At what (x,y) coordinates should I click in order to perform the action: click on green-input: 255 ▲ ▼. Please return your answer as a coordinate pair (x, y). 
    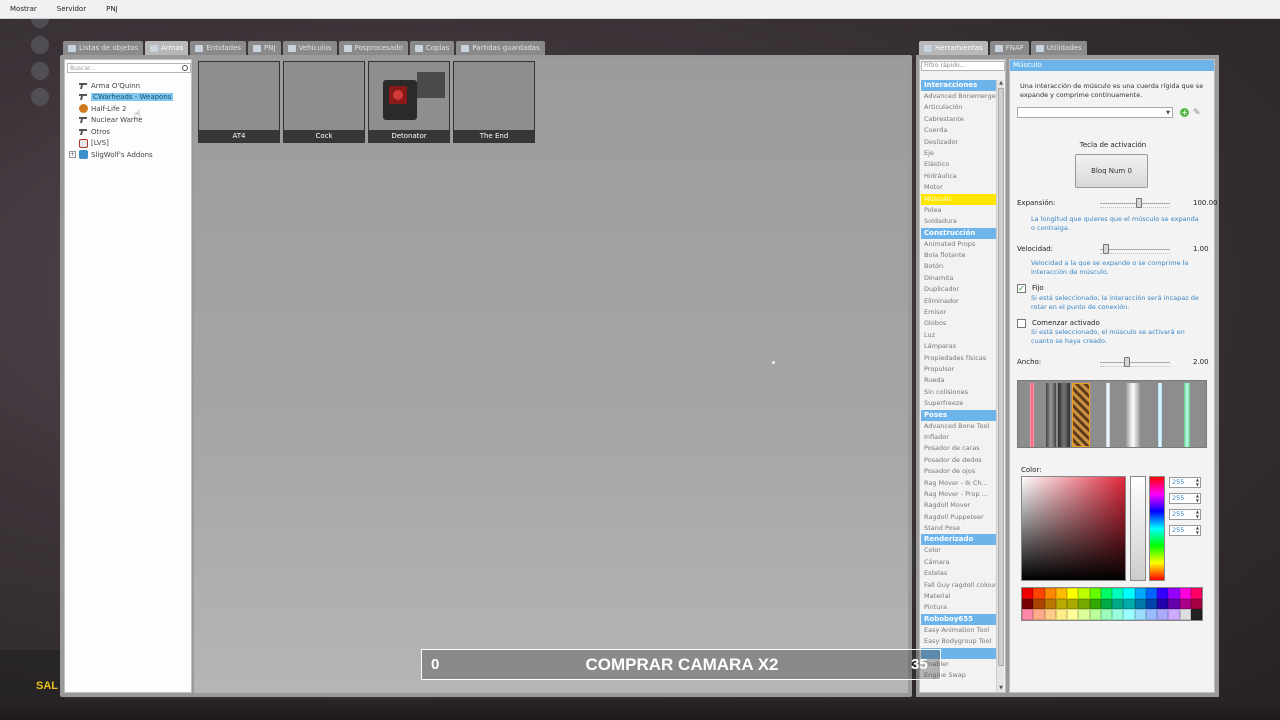
    Looking at the image, I should click on (1185, 498).